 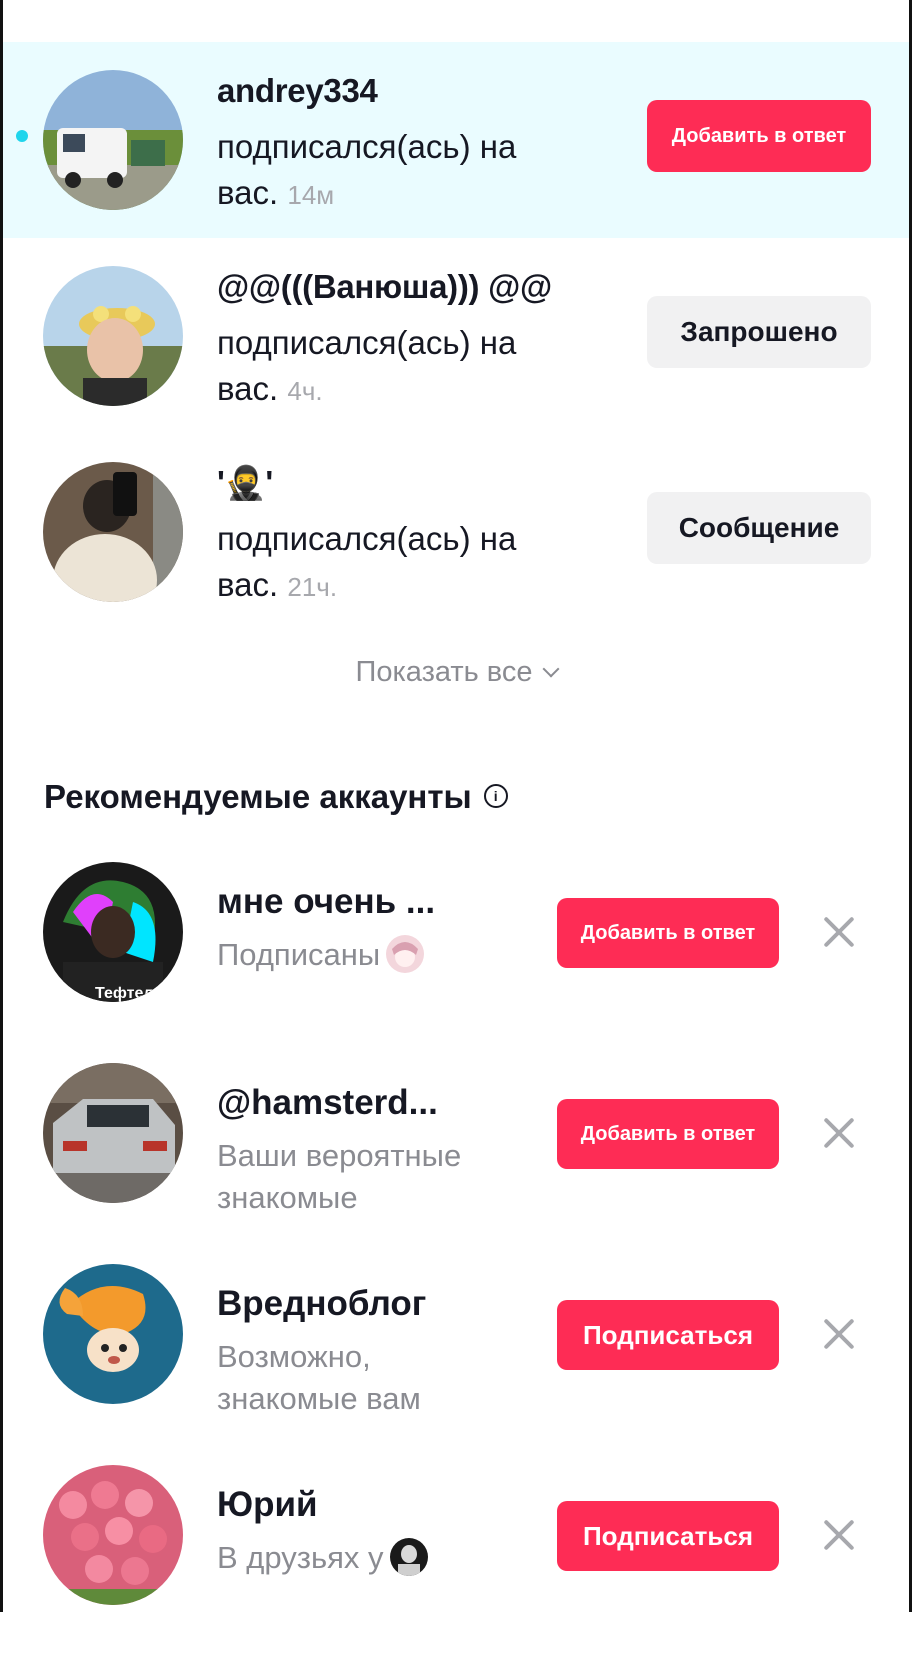 What do you see at coordinates (312, 587) in the screenshot?
I see `timestamp: 21ч.` at bounding box center [312, 587].